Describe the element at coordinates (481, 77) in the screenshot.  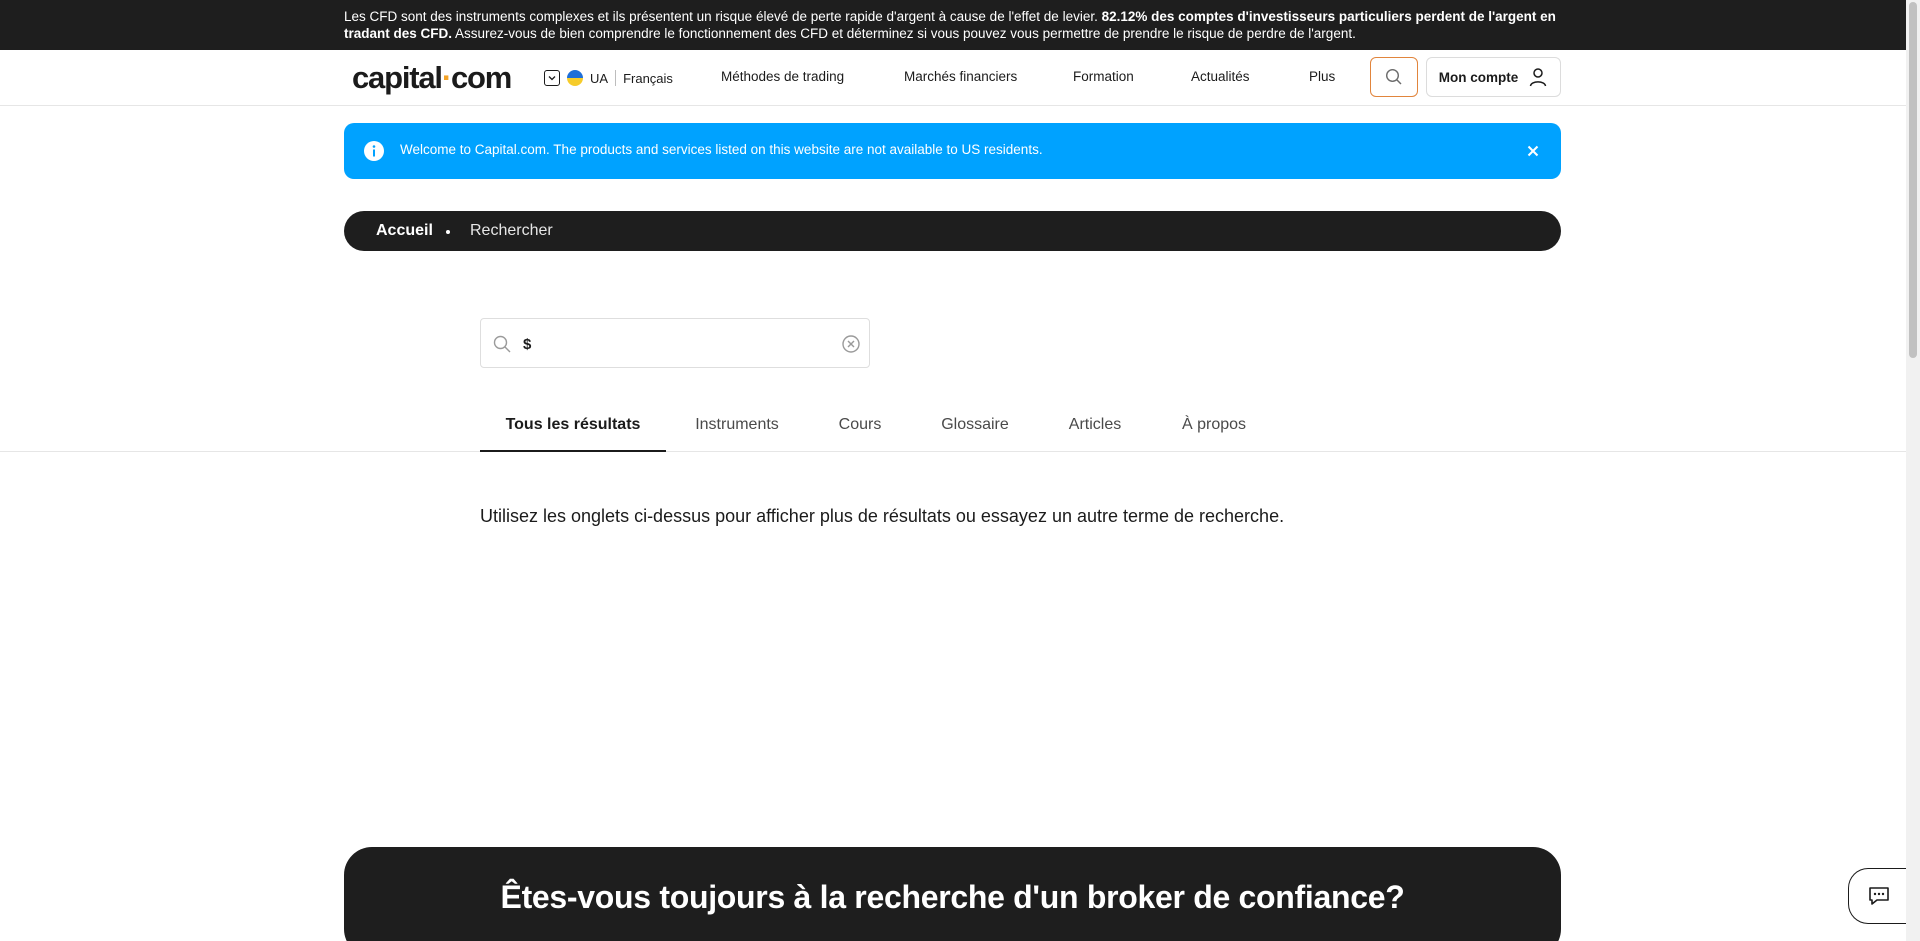
I see `logo-end: com` at that location.